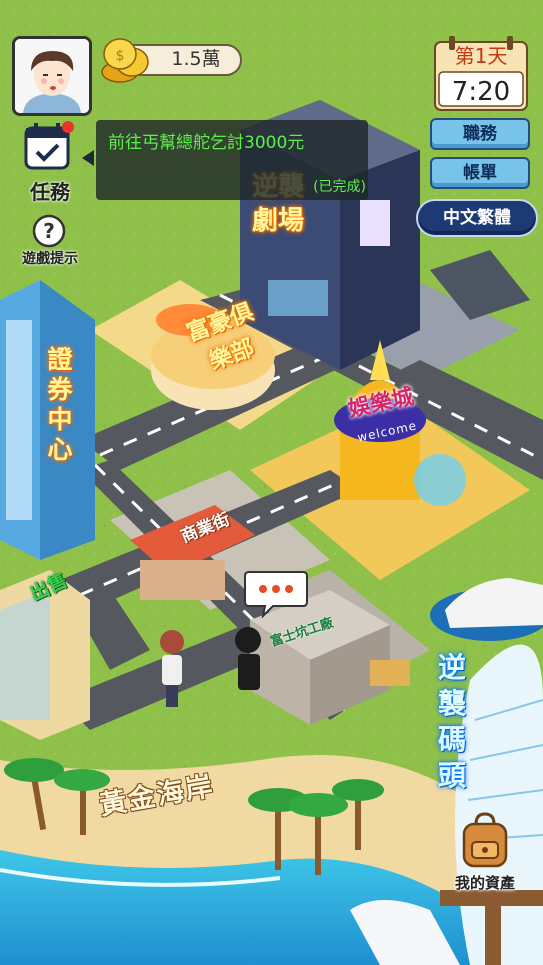 The width and height of the screenshot is (543, 965). I want to click on coin-stack-icon: $, so click(125, 60).